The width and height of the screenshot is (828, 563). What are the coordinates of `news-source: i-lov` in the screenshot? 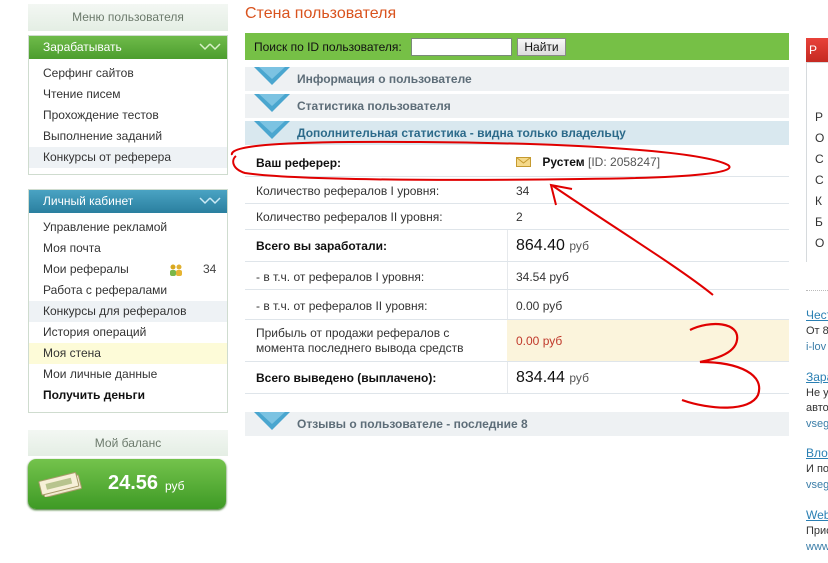 It's located at (817, 347).